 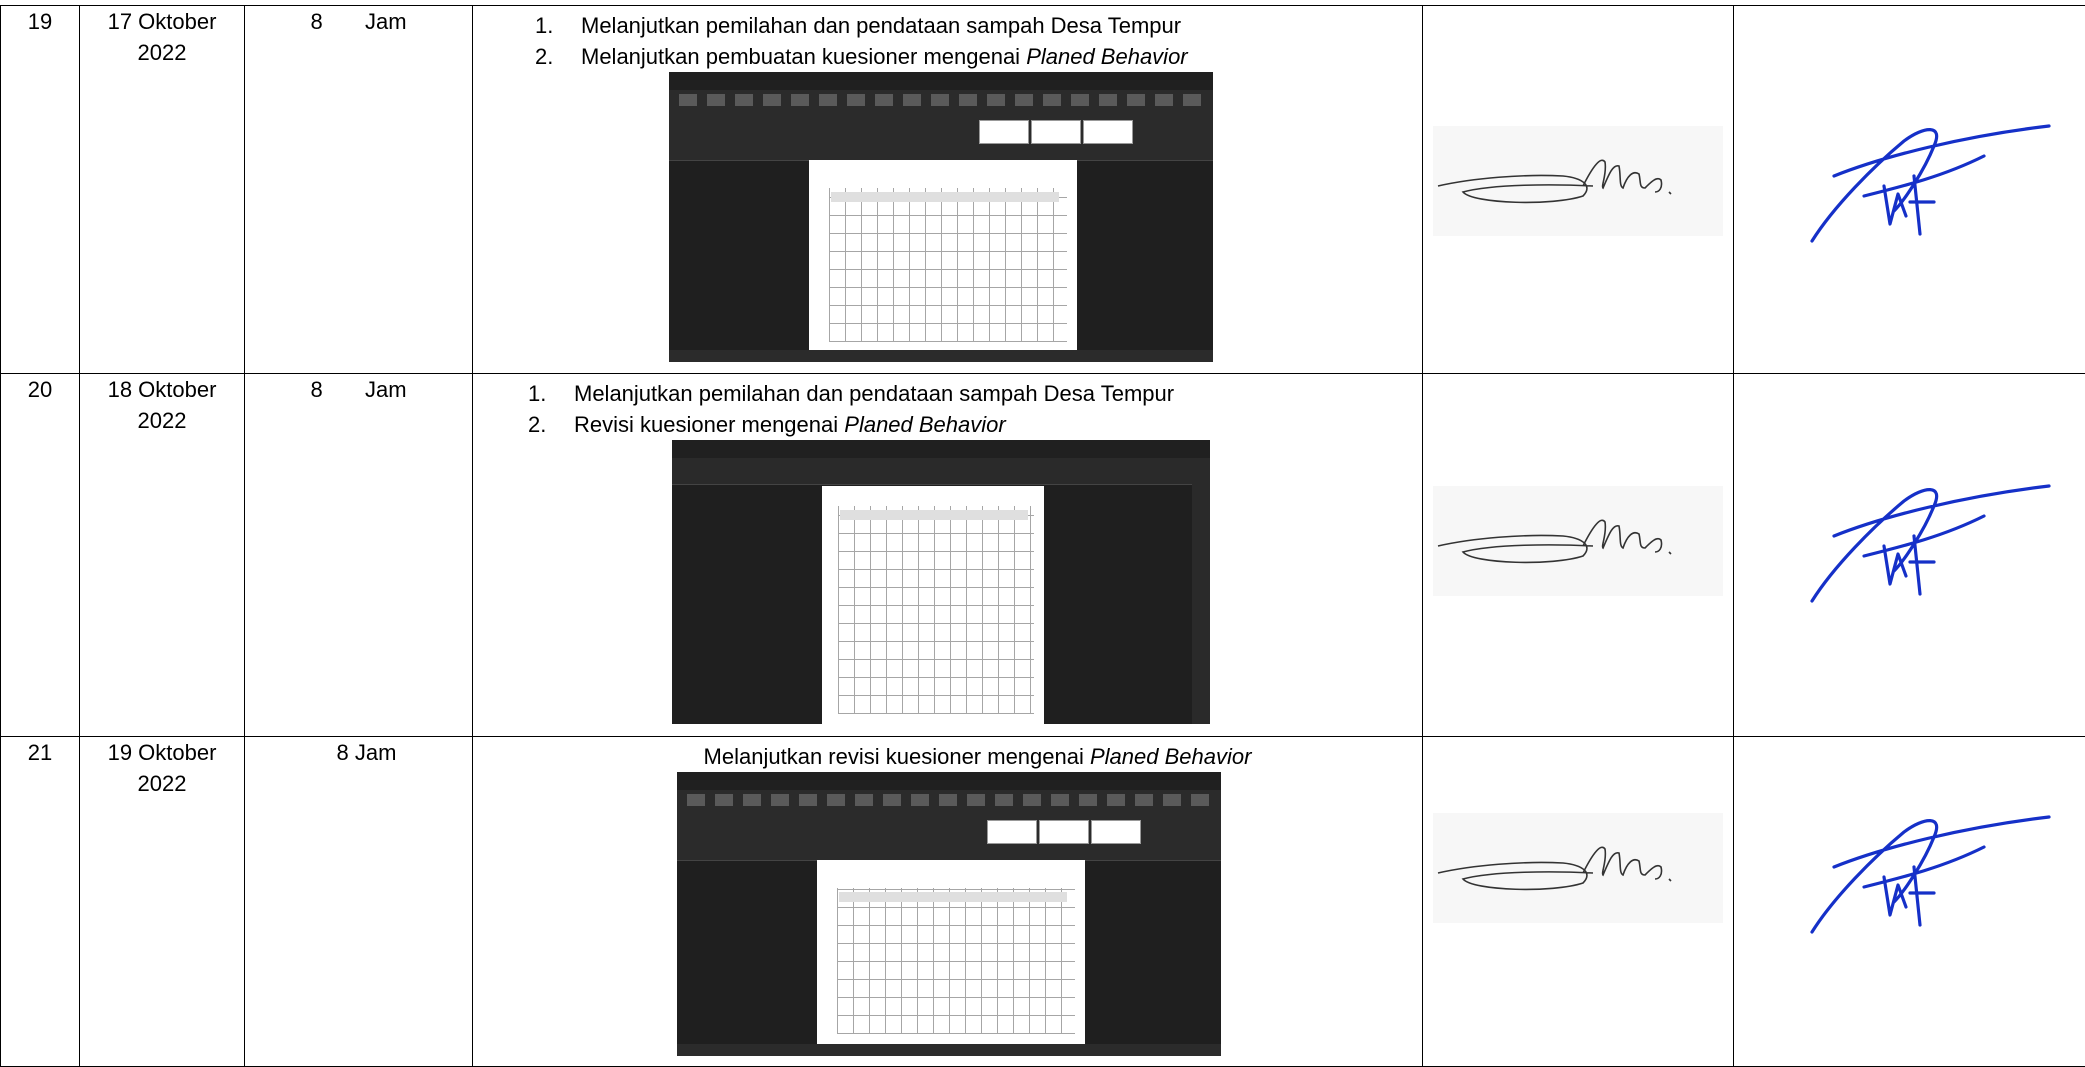 I want to click on activity-text: Melanjutkan pembuatan kuesioner mengenai, so click(x=804, y=56).